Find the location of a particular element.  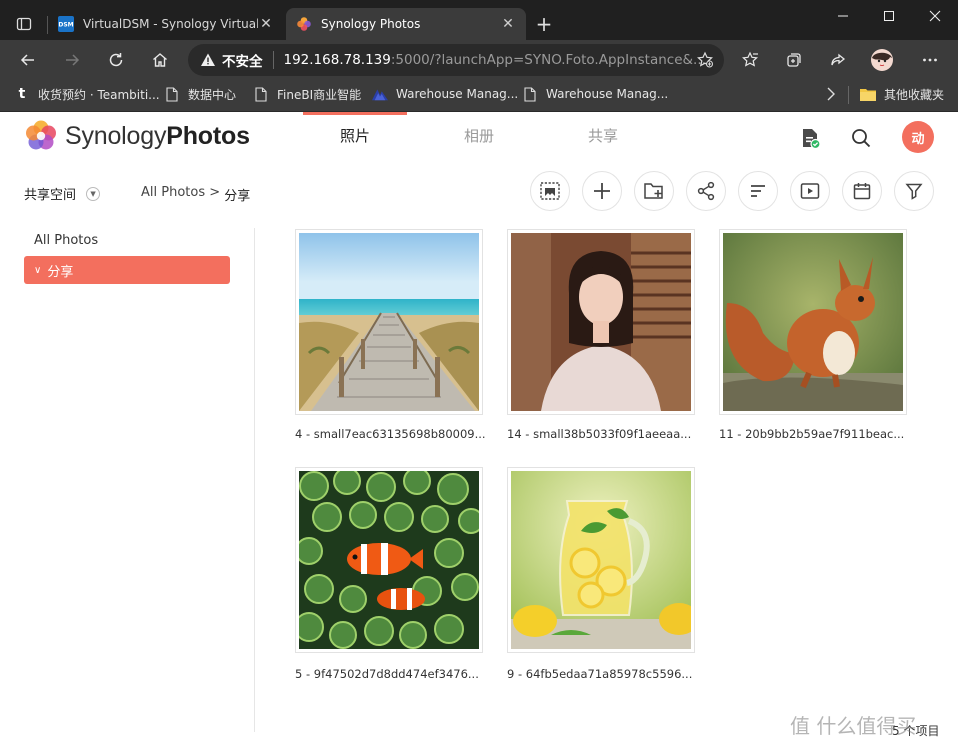

bookmark-label: FineBI商业智能 is located at coordinates (319, 94).